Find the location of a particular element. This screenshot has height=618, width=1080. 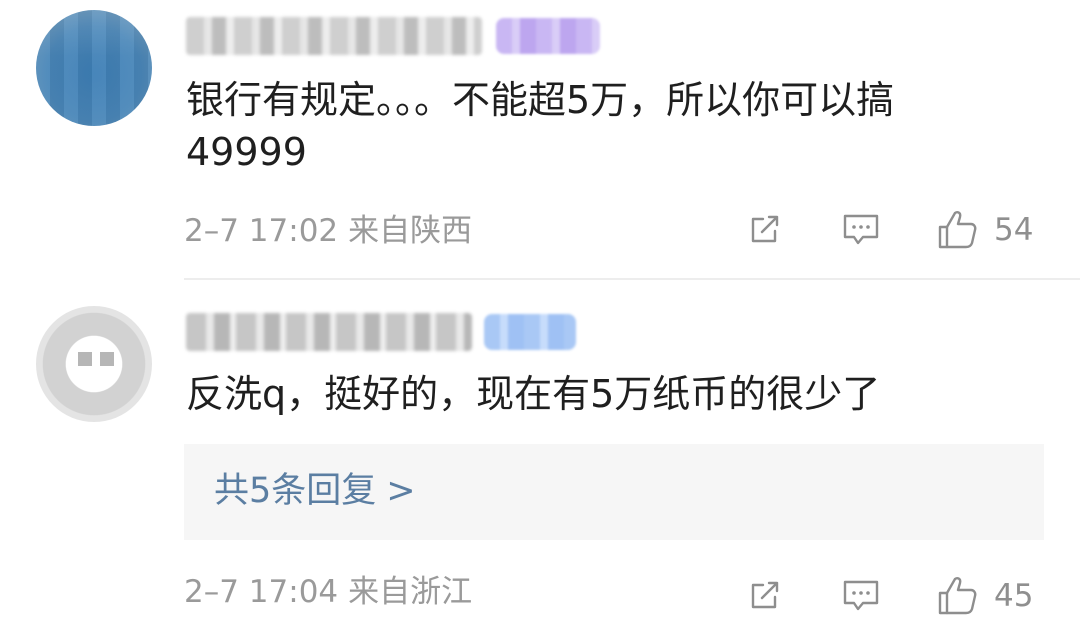

like-button: 45 is located at coordinates (987, 595).